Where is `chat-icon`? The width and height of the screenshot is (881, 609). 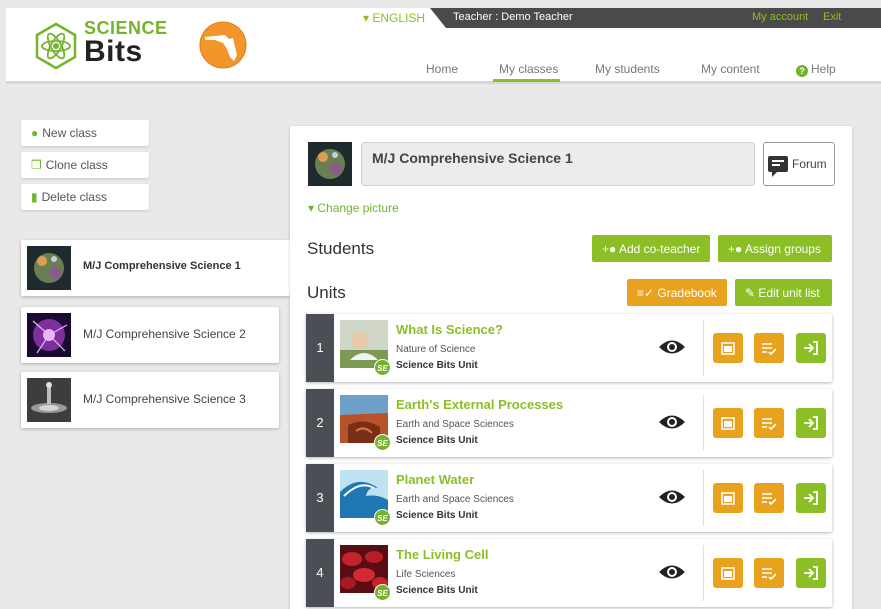
chat-icon is located at coordinates (778, 166).